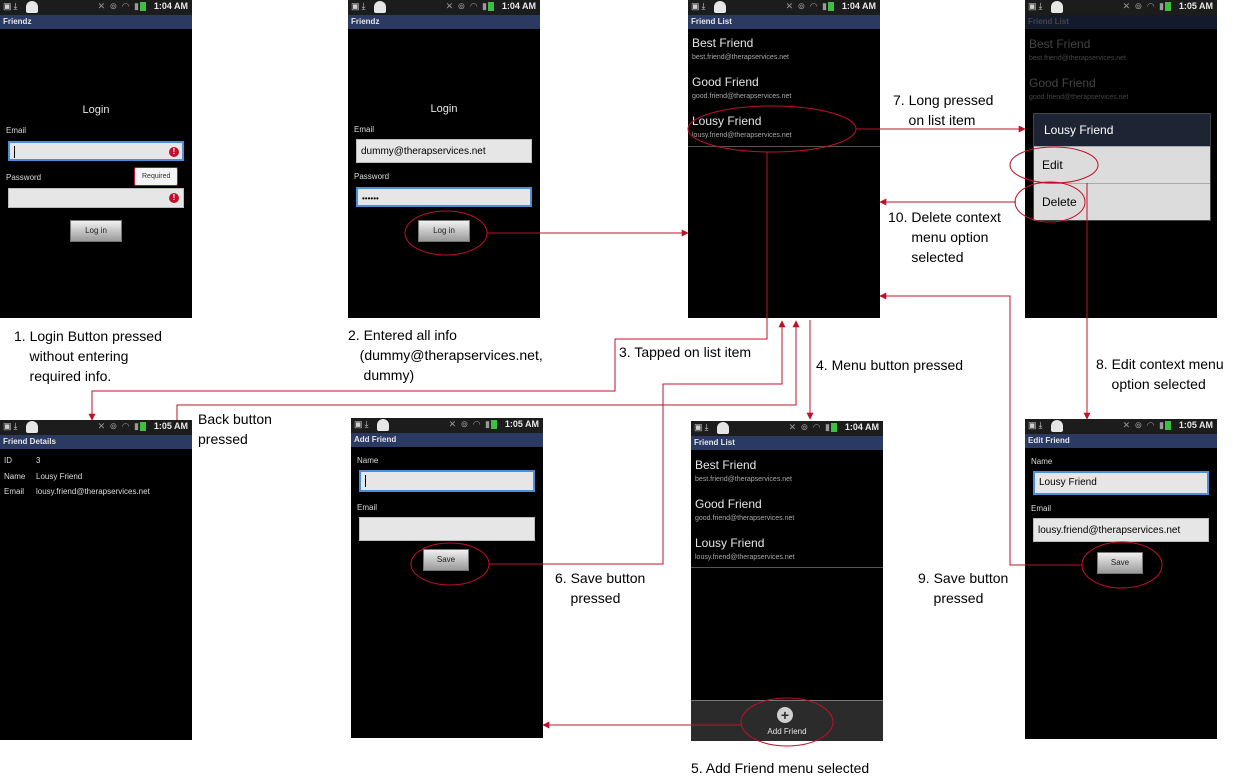 This screenshot has height=780, width=1250. Describe the element at coordinates (1121, 530) in the screenshot. I see `email-field: lousy.friend@therapservices.net` at that location.